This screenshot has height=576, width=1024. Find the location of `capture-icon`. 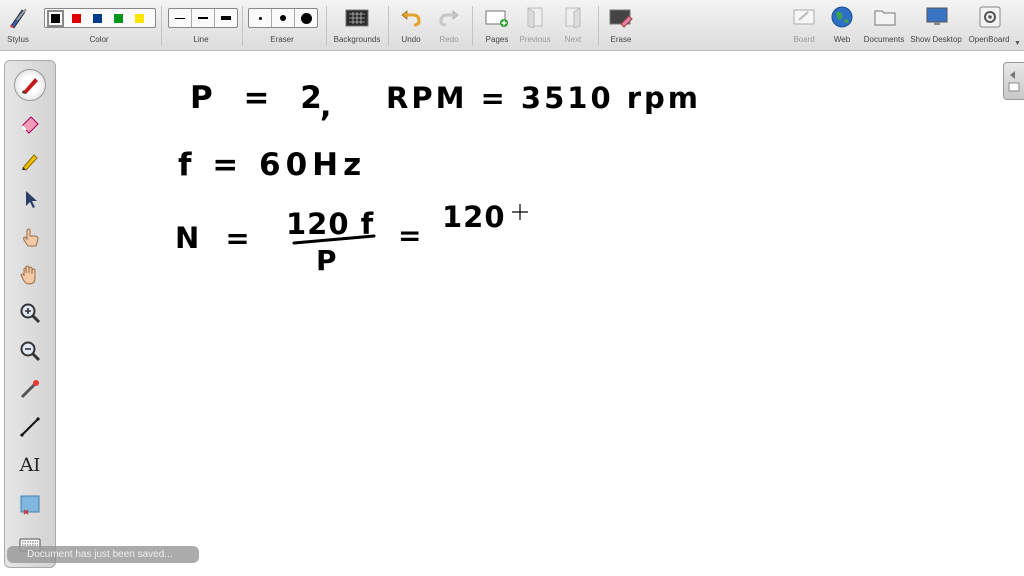

capture-icon is located at coordinates (30, 505).